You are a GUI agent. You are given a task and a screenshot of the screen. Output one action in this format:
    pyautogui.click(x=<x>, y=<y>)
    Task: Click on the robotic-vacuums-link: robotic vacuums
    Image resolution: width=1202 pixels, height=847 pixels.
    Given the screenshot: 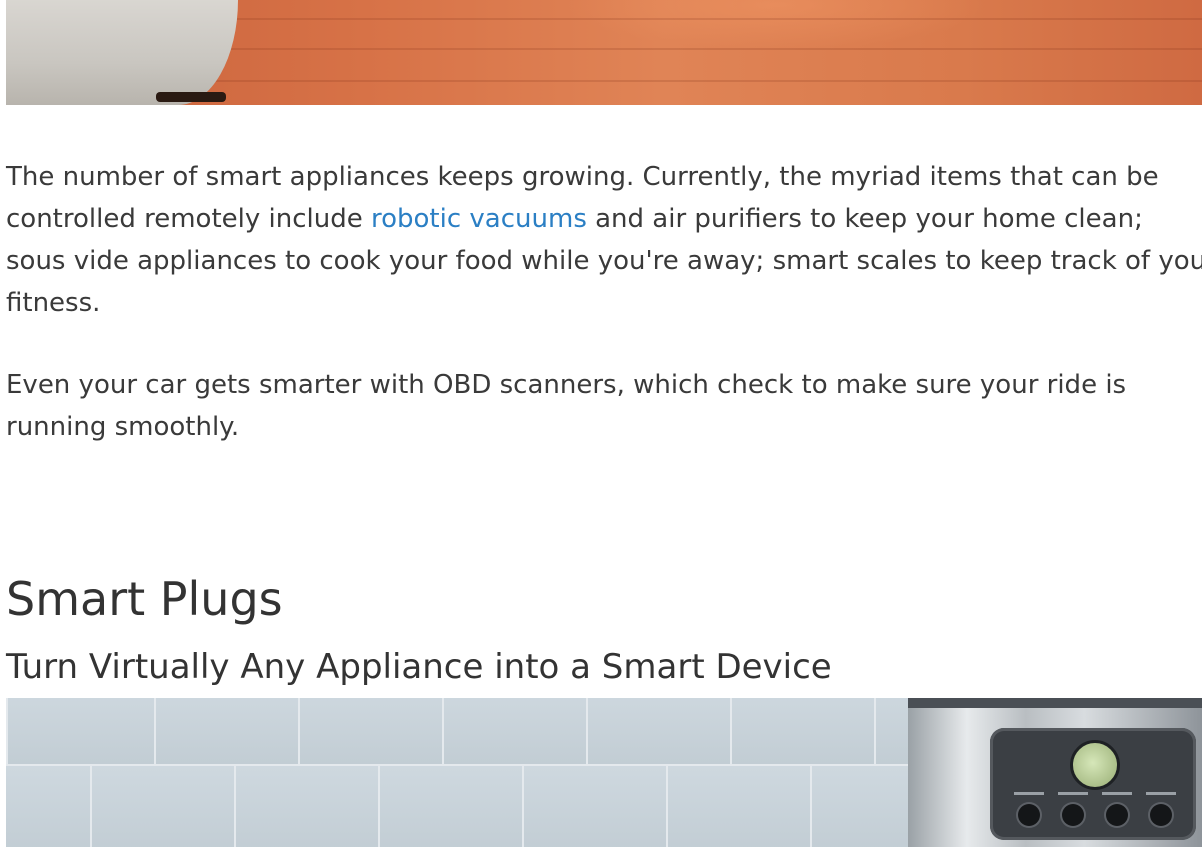 What is the action you would take?
    pyautogui.click(x=479, y=219)
    